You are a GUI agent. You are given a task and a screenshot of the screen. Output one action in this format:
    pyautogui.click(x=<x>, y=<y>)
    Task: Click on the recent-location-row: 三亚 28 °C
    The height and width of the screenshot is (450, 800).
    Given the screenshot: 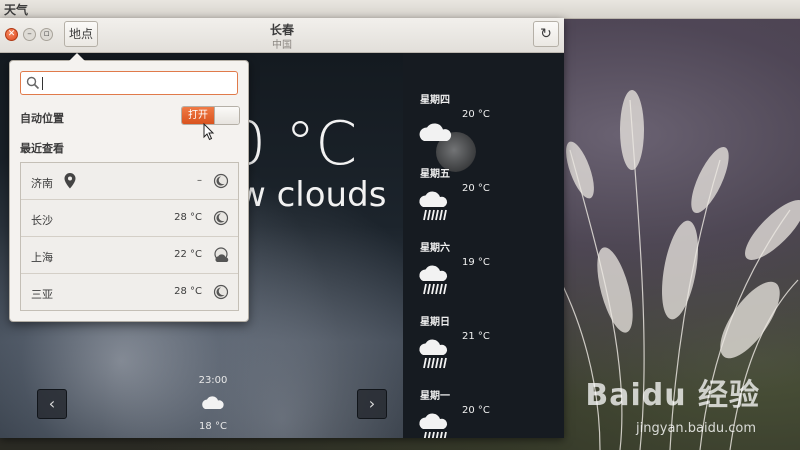 What is the action you would take?
    pyautogui.click(x=129, y=292)
    